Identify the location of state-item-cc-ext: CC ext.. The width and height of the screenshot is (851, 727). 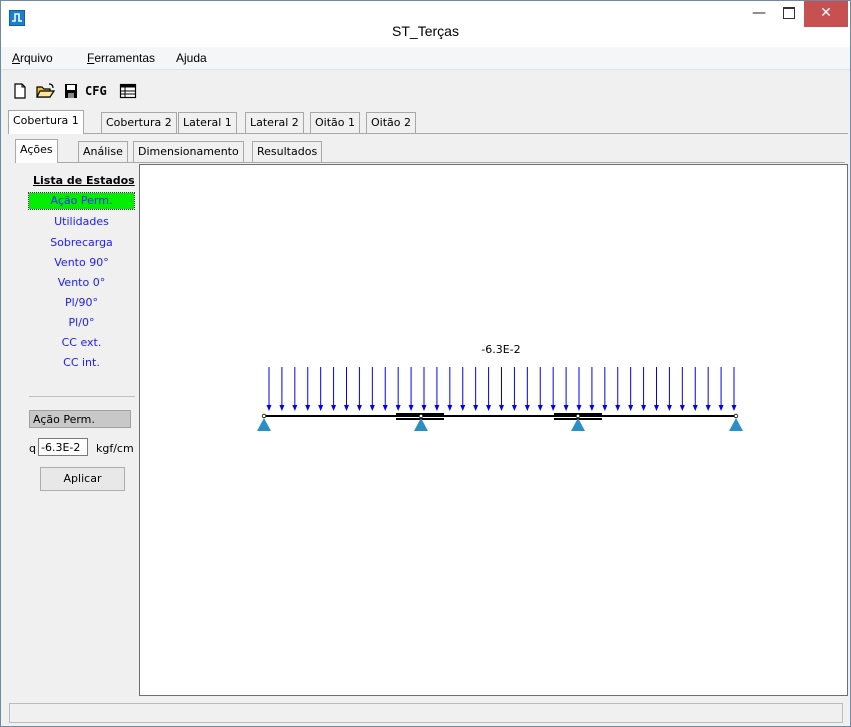
(81, 343).